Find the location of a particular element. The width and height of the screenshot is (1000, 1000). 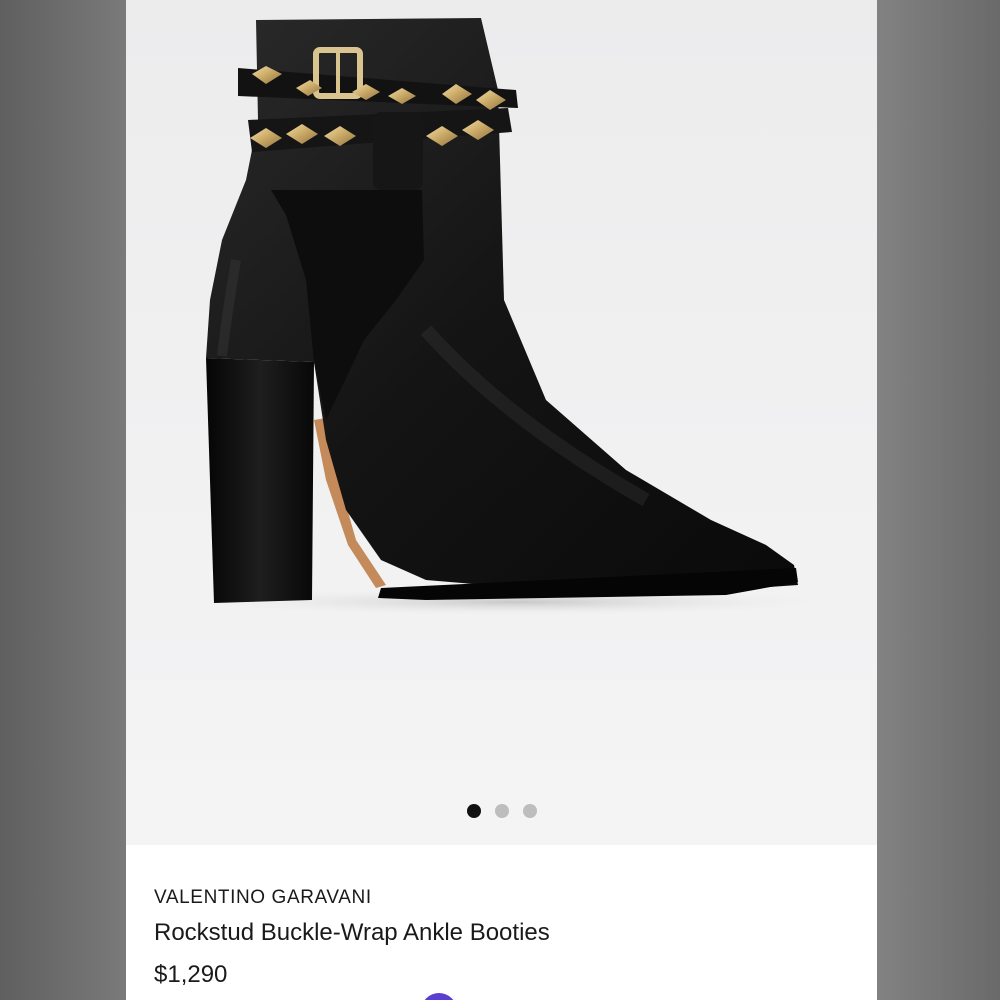

product-title: Rockstud Buckle-Wrap Ankle Booties is located at coordinates (352, 932).